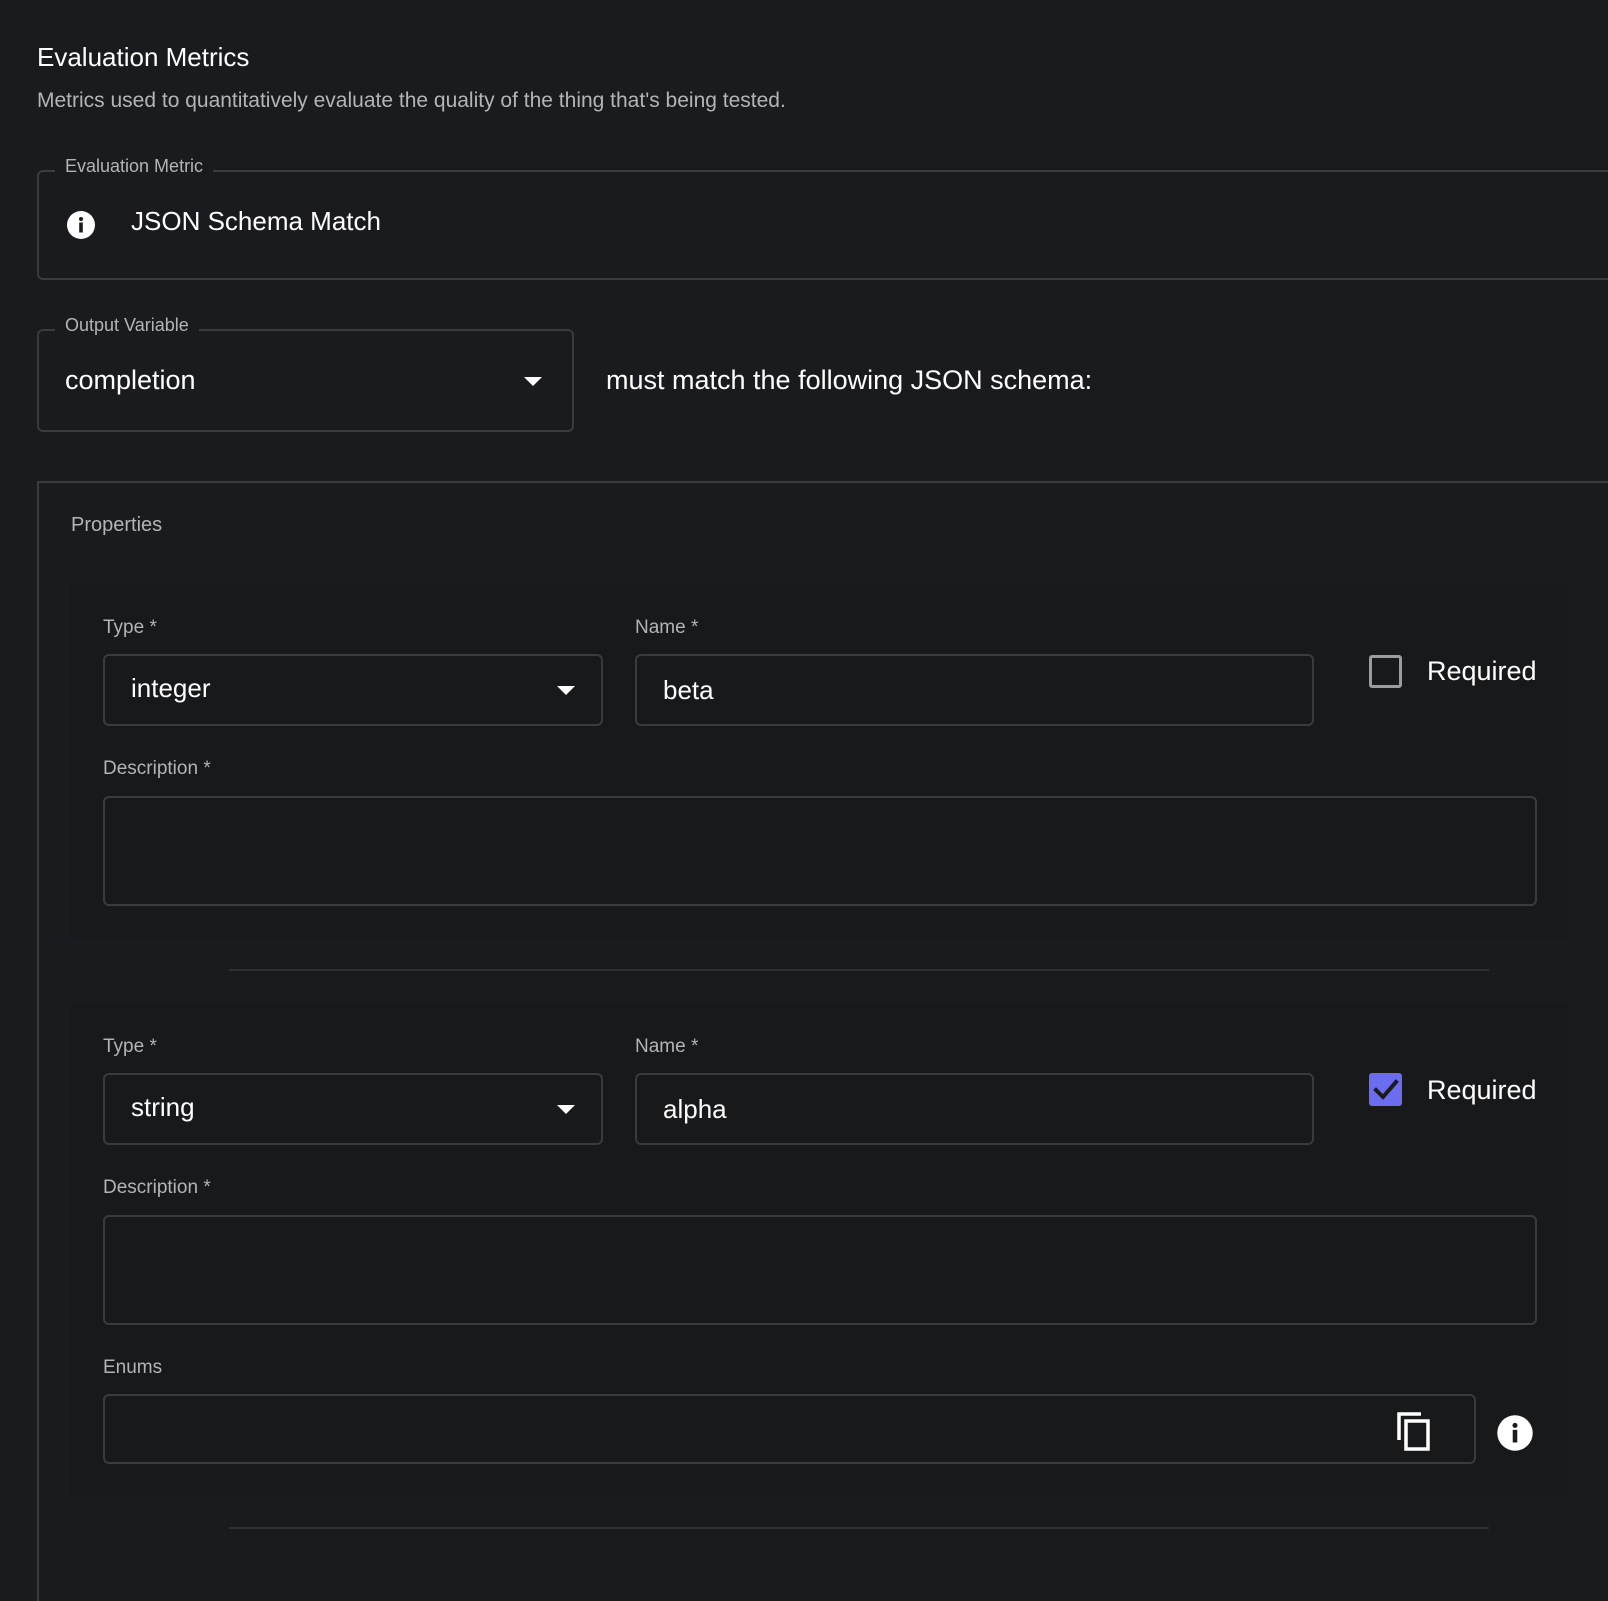  What do you see at coordinates (143, 57) in the screenshot?
I see `section-title: Evaluation Metrics` at bounding box center [143, 57].